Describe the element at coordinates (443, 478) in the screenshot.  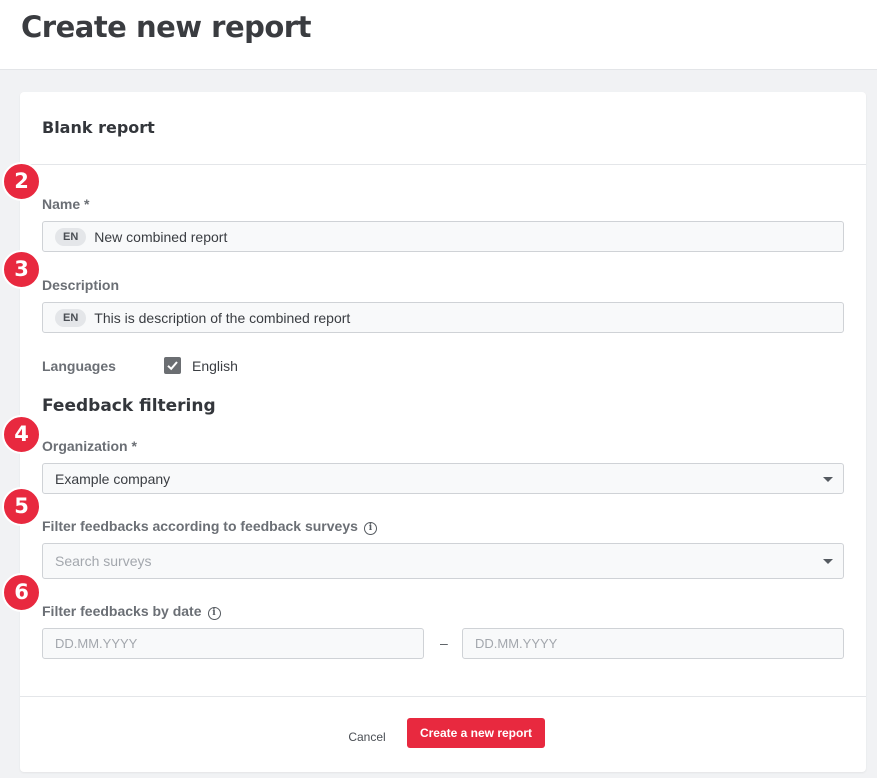
I see `organization-select: Example company` at that location.